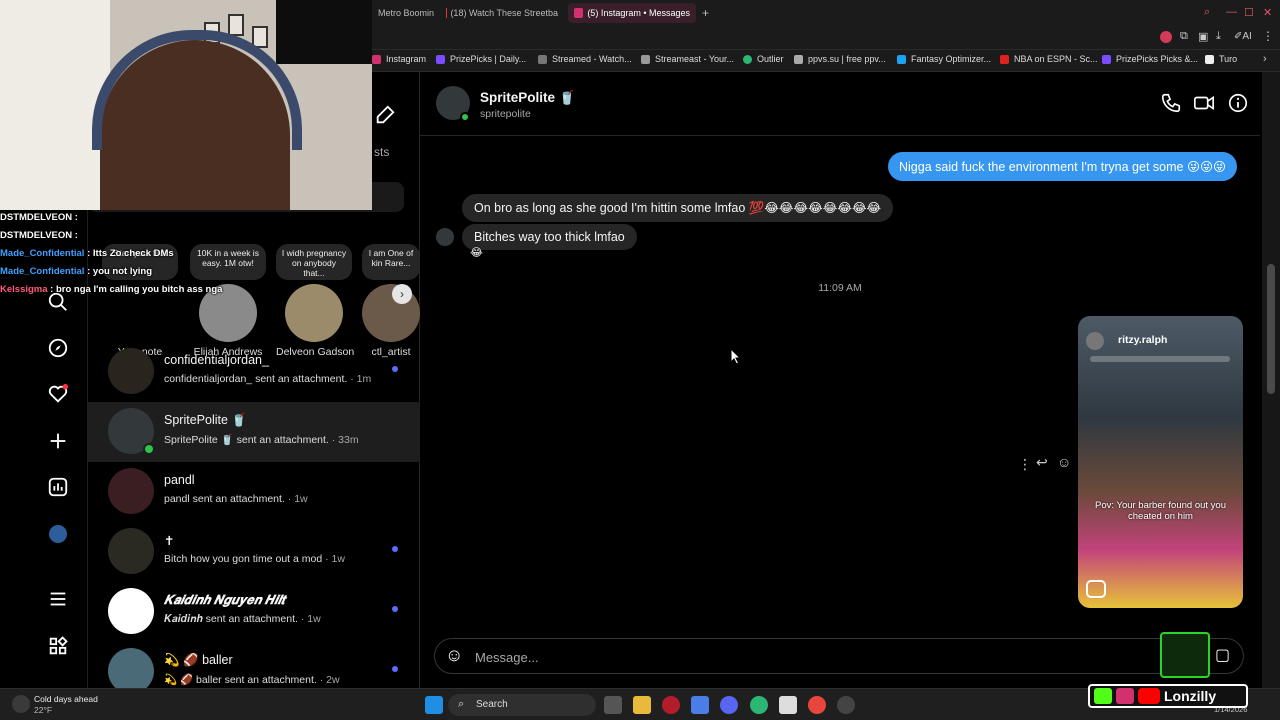  What do you see at coordinates (528, 98) in the screenshot?
I see `chat-title: SpritePolite 🥤` at bounding box center [528, 98].